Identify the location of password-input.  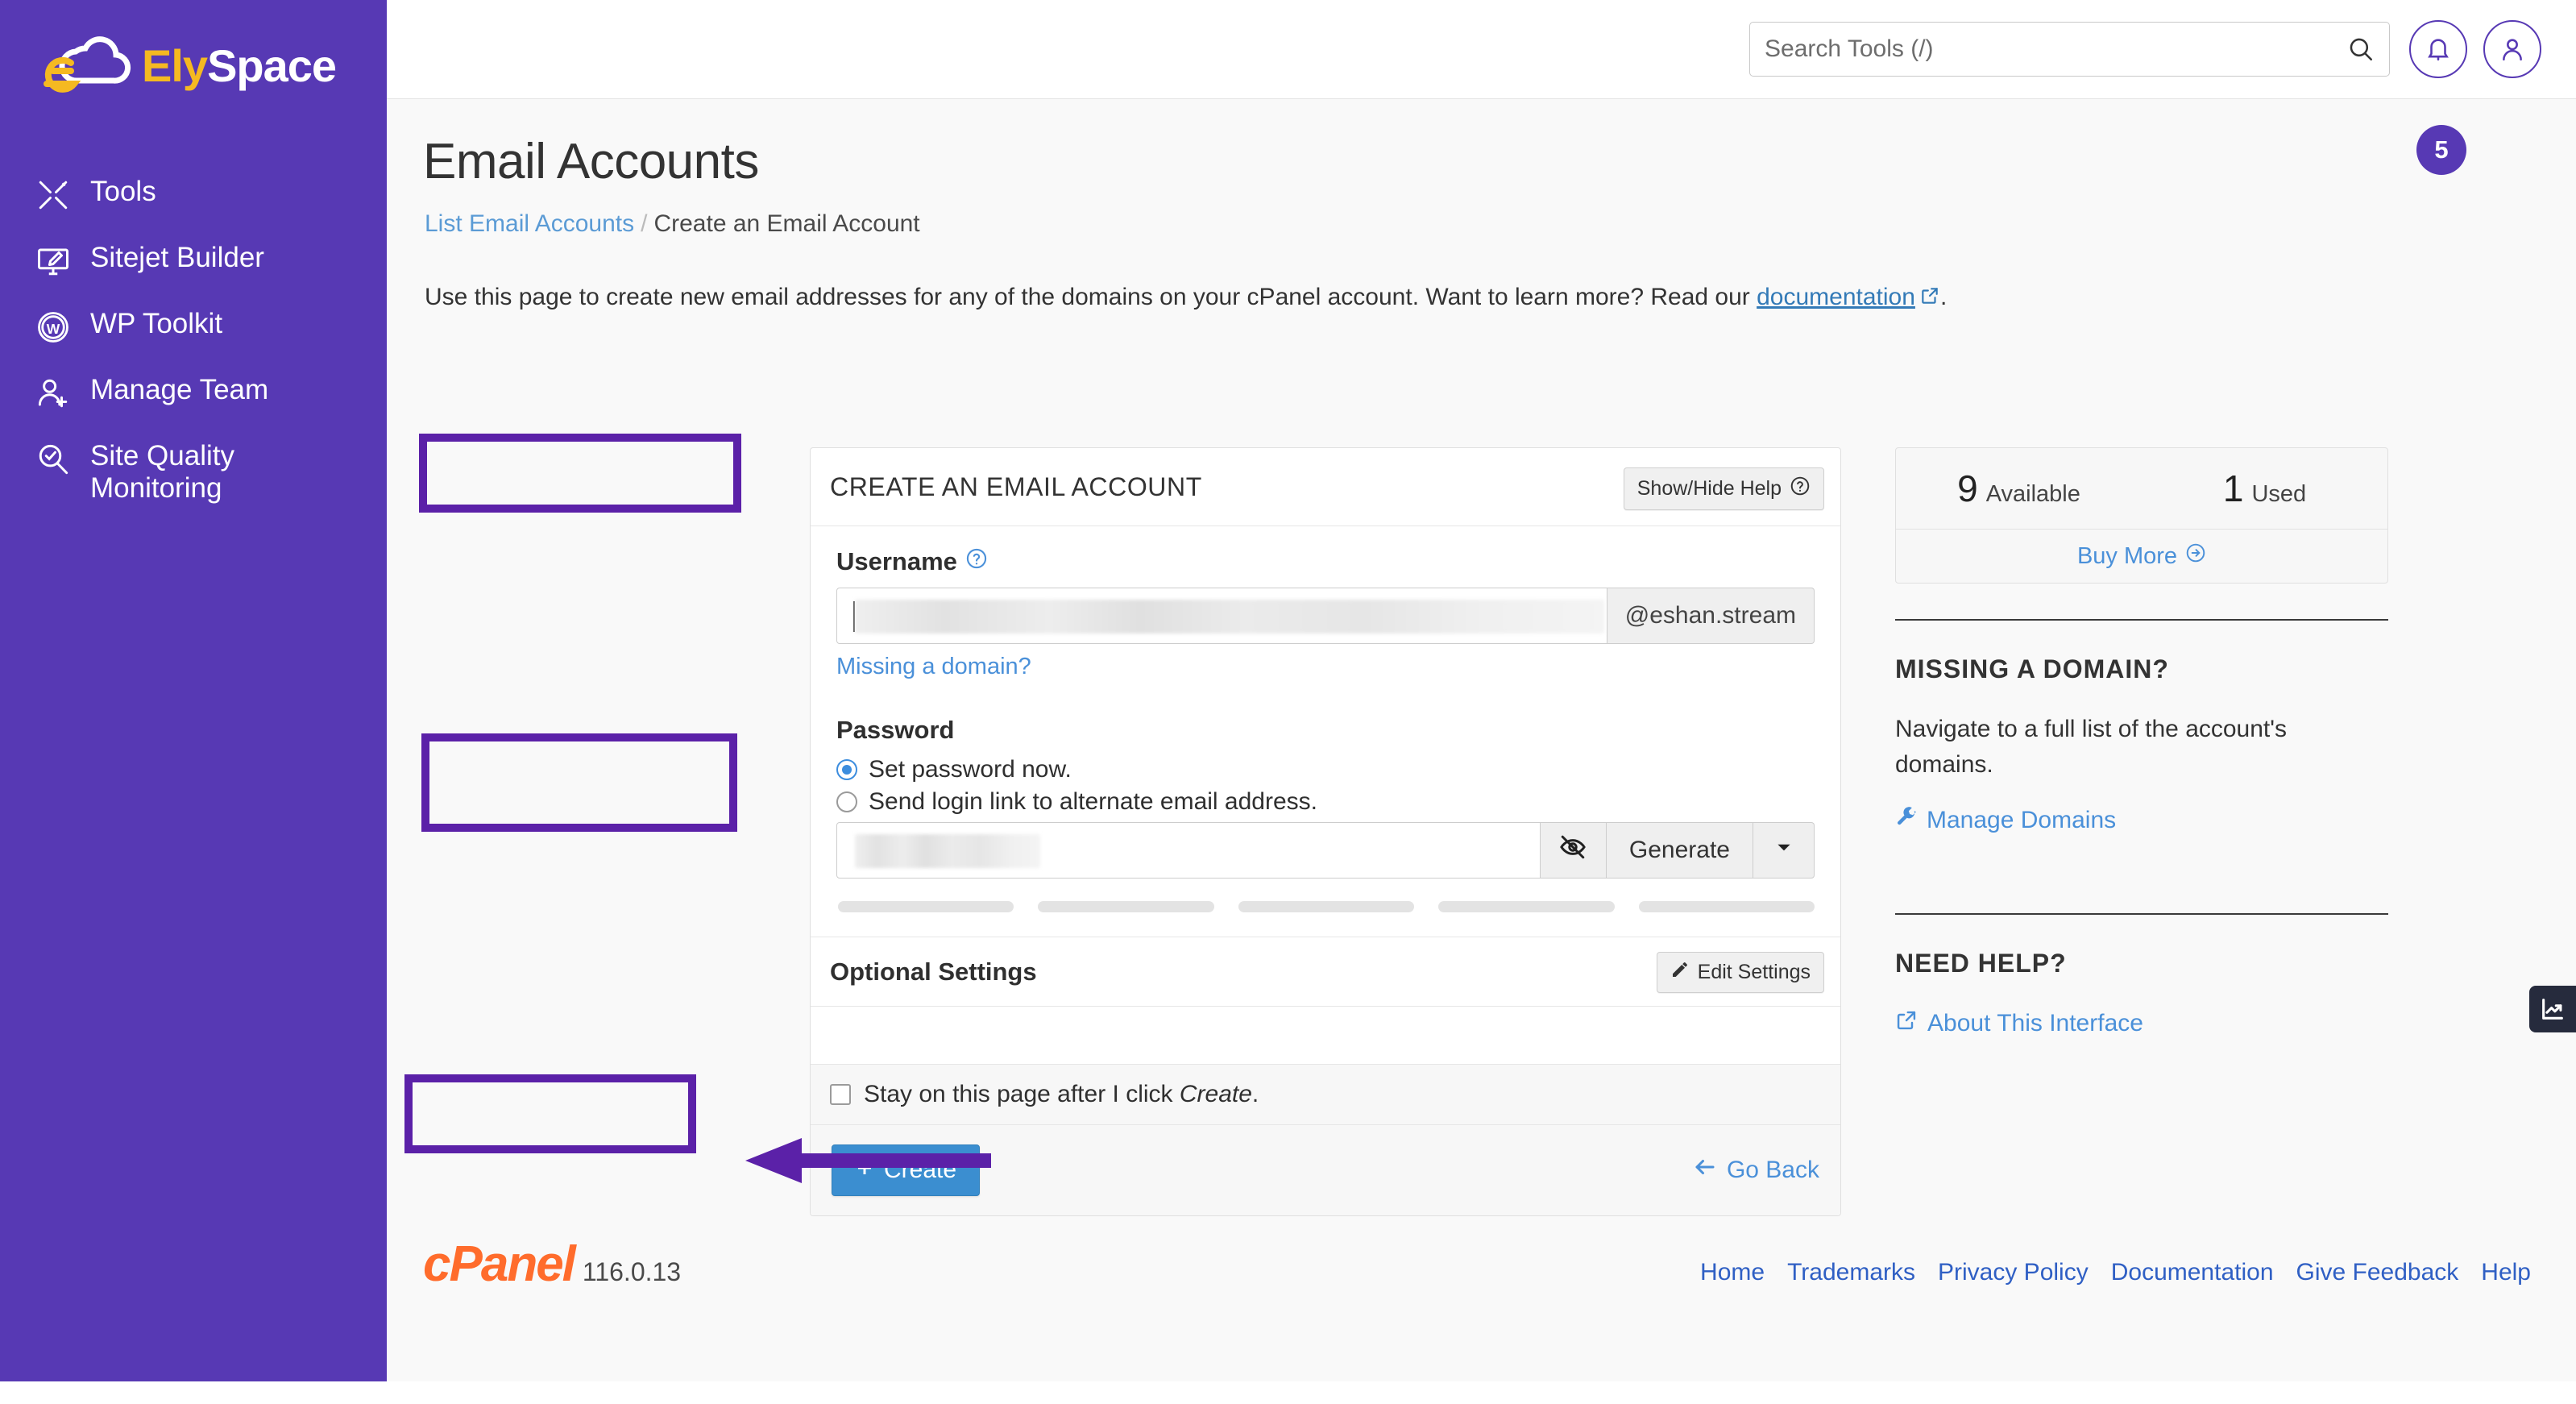
(1188, 850).